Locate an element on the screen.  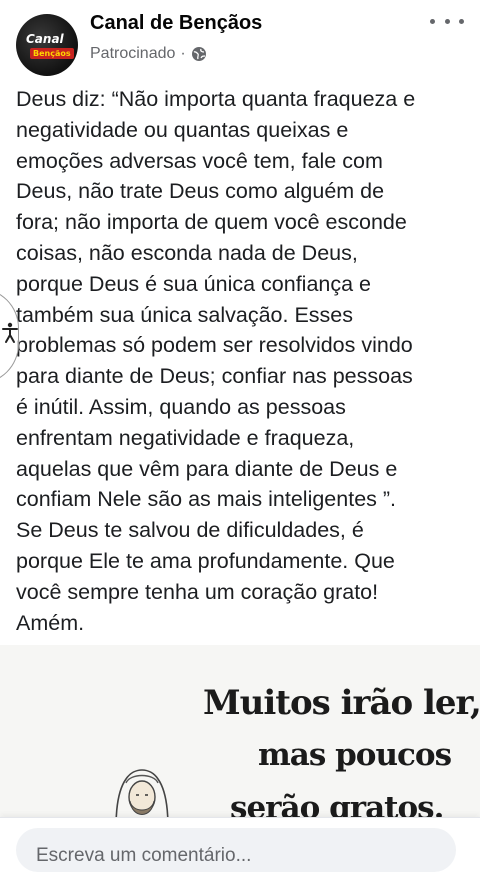
page-name: Canal de Bençãos is located at coordinates (176, 23).